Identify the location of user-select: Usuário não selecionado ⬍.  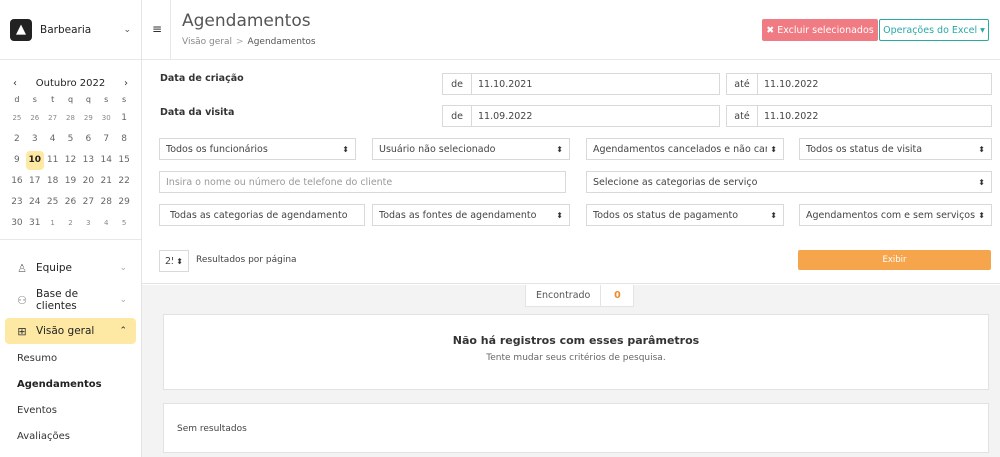
(471, 149).